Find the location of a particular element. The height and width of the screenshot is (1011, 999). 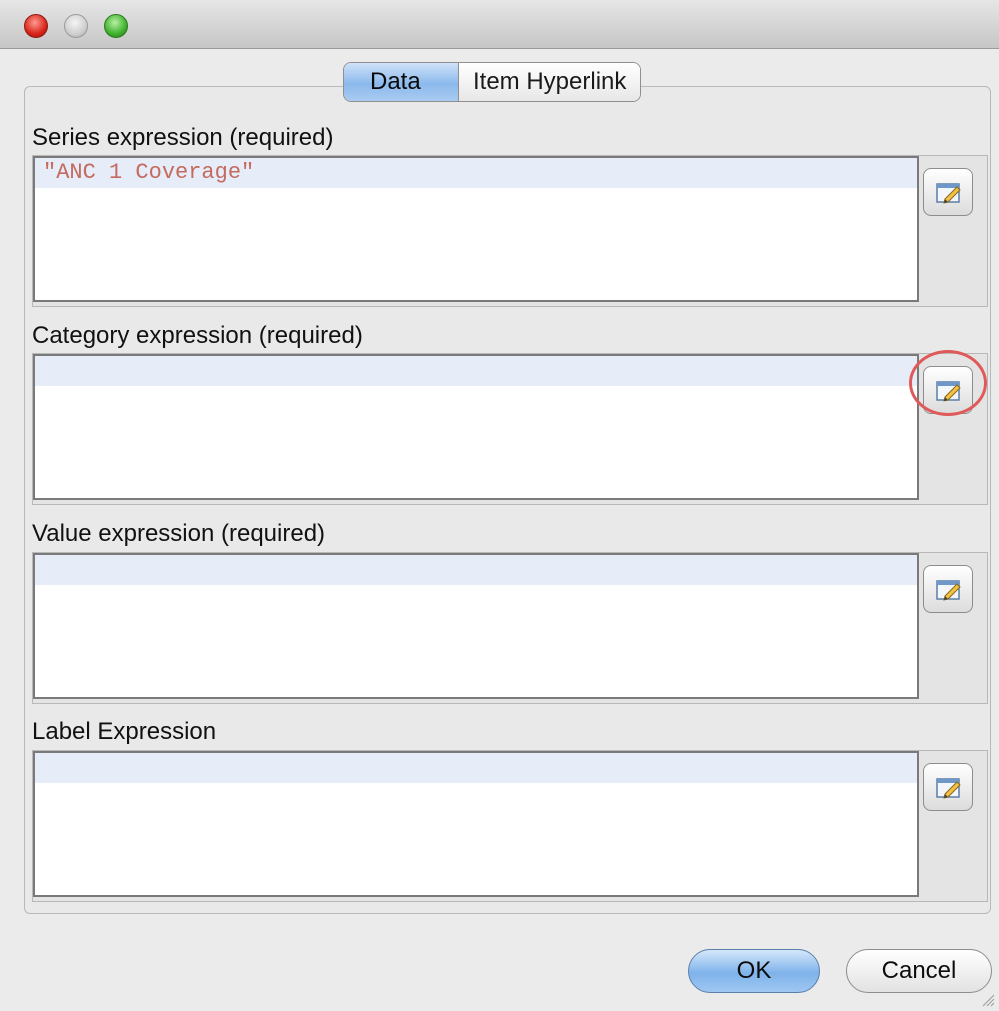

value-expression-label: Value expression (required) is located at coordinates (179, 533).